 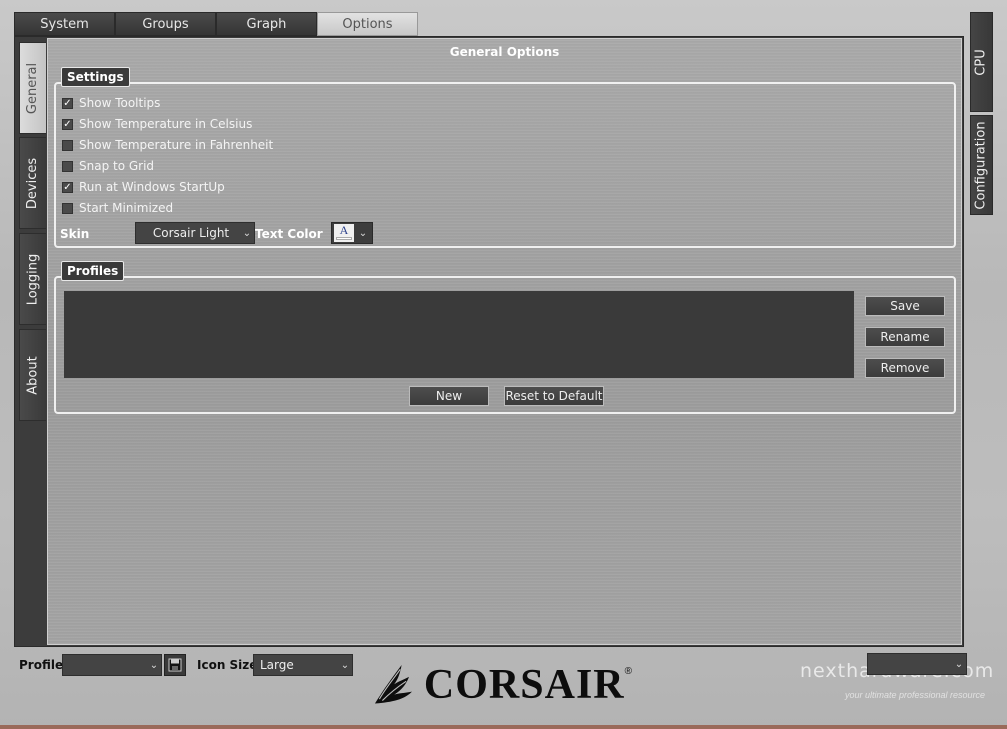 What do you see at coordinates (344, 230) in the screenshot?
I see `font-color-icon: A` at bounding box center [344, 230].